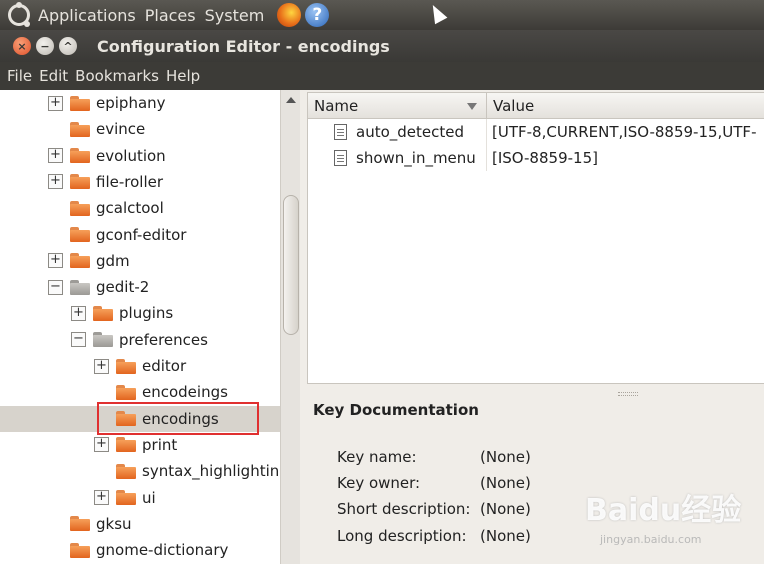 The height and width of the screenshot is (564, 764). I want to click on tree-item-label: gnome-dictionary, so click(162, 550).